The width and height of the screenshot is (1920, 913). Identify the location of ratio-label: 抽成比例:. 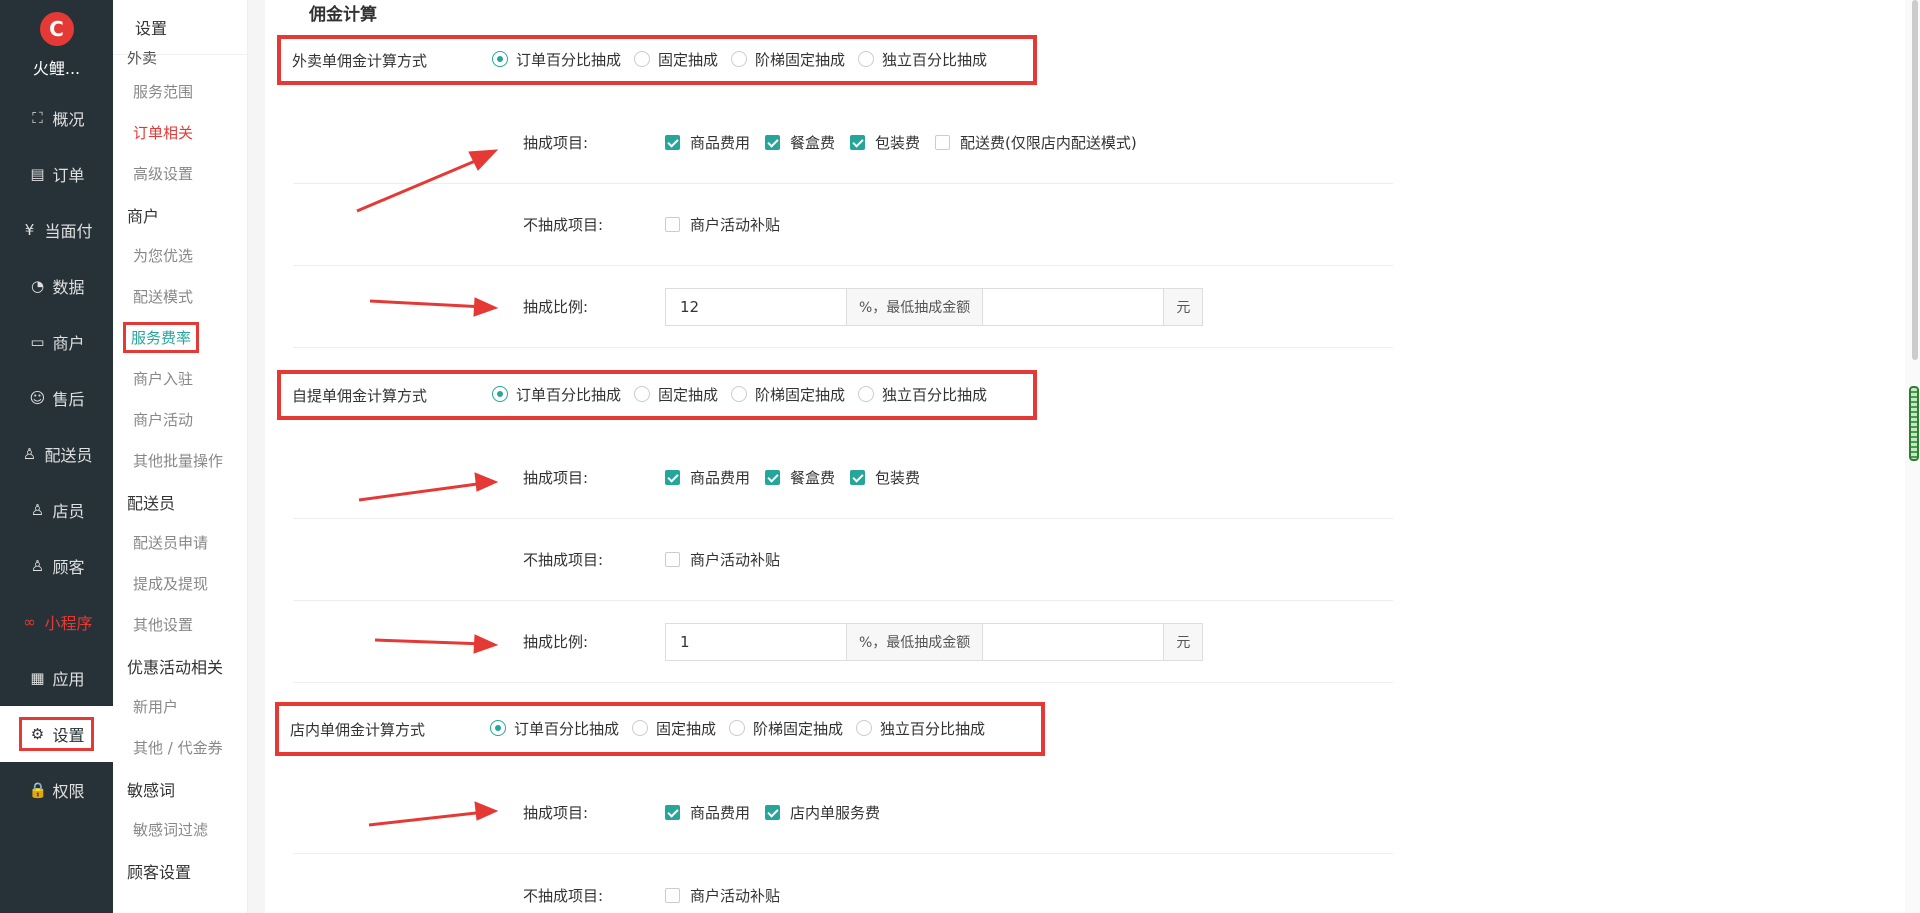
(556, 307).